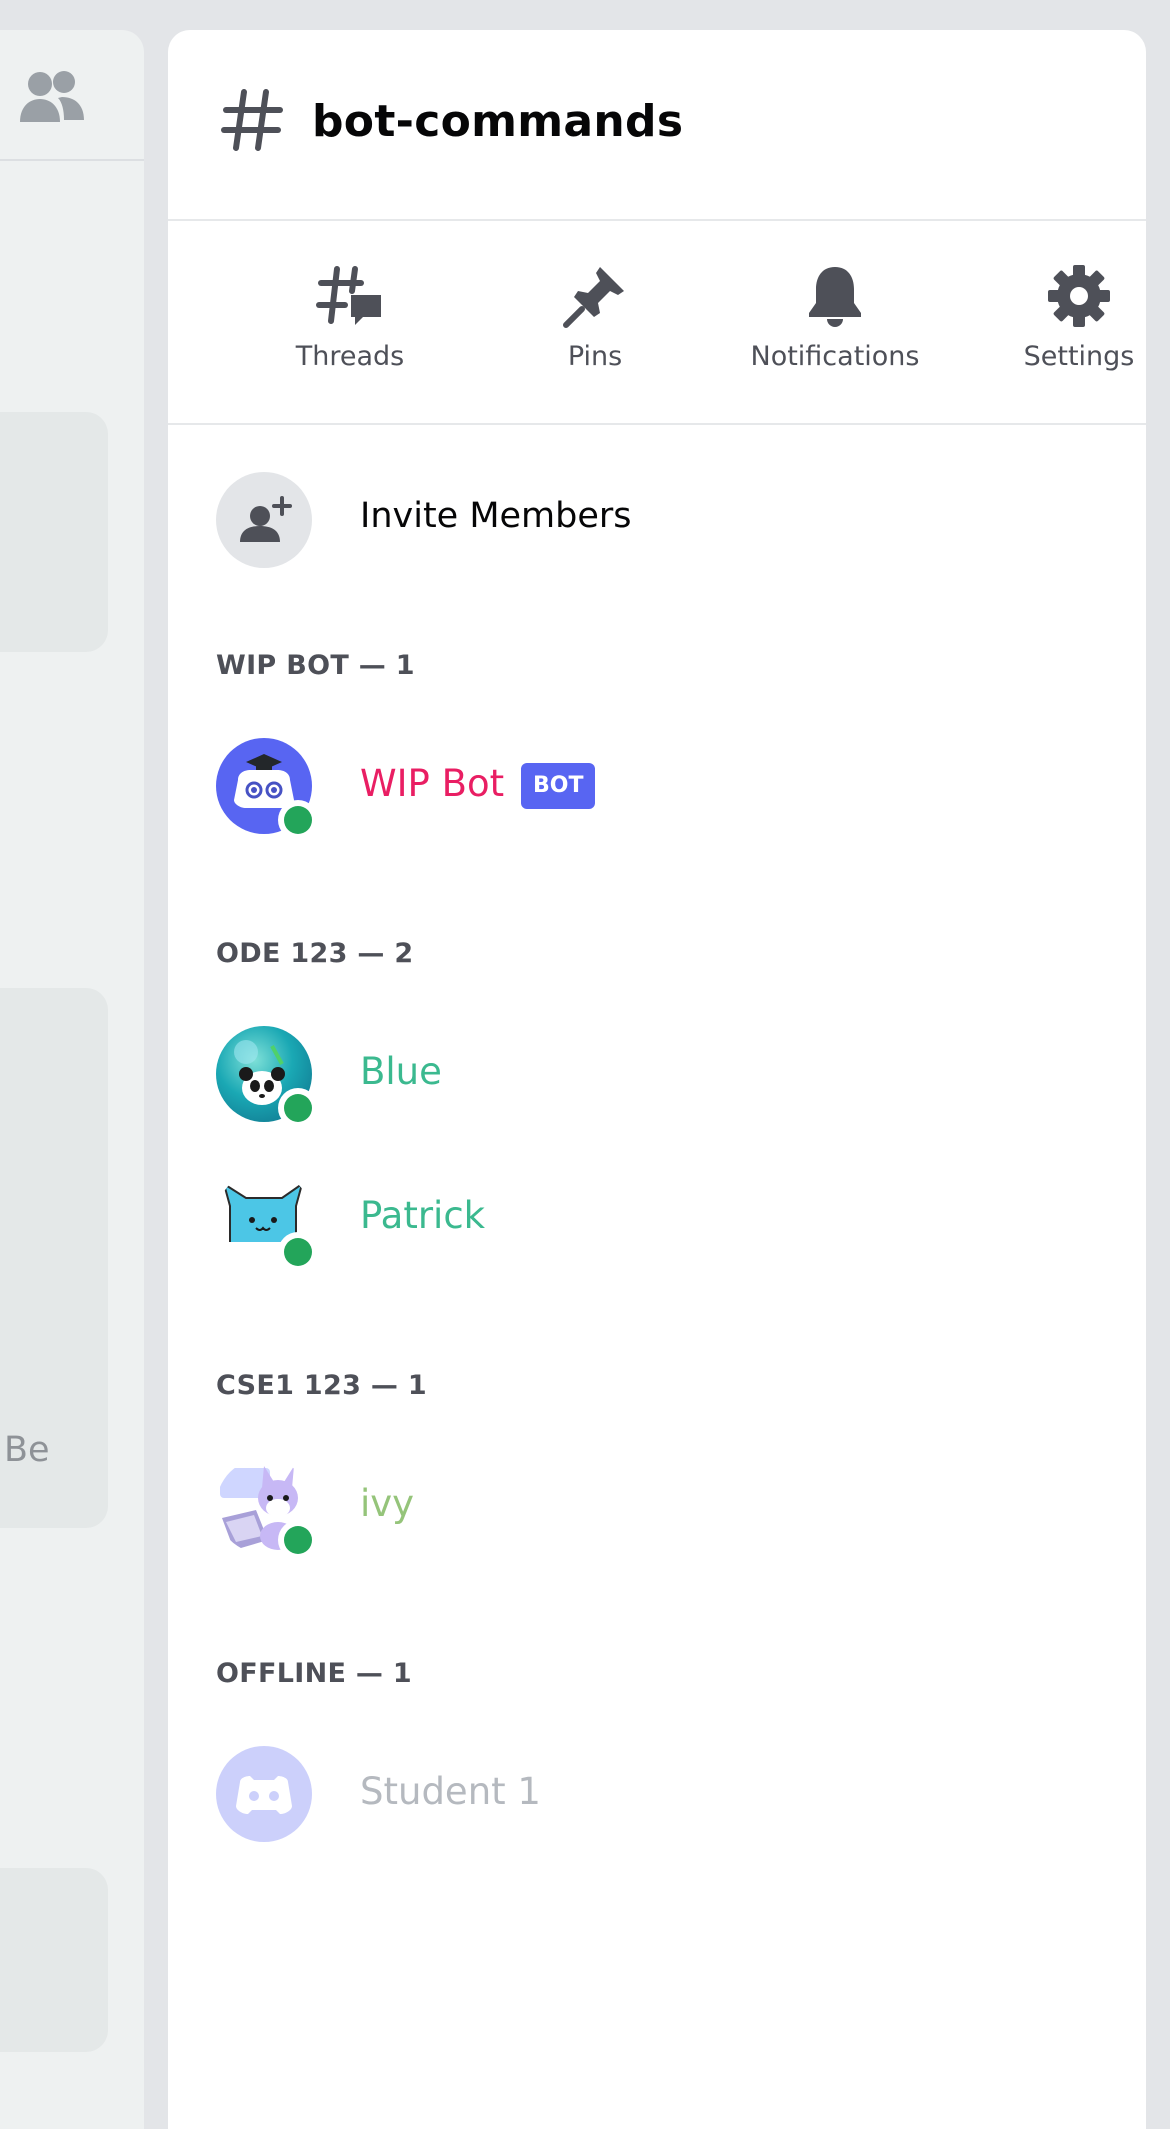 The height and width of the screenshot is (2129, 1170). I want to click on section-header: CSE1 123 — 1, so click(321, 1385).